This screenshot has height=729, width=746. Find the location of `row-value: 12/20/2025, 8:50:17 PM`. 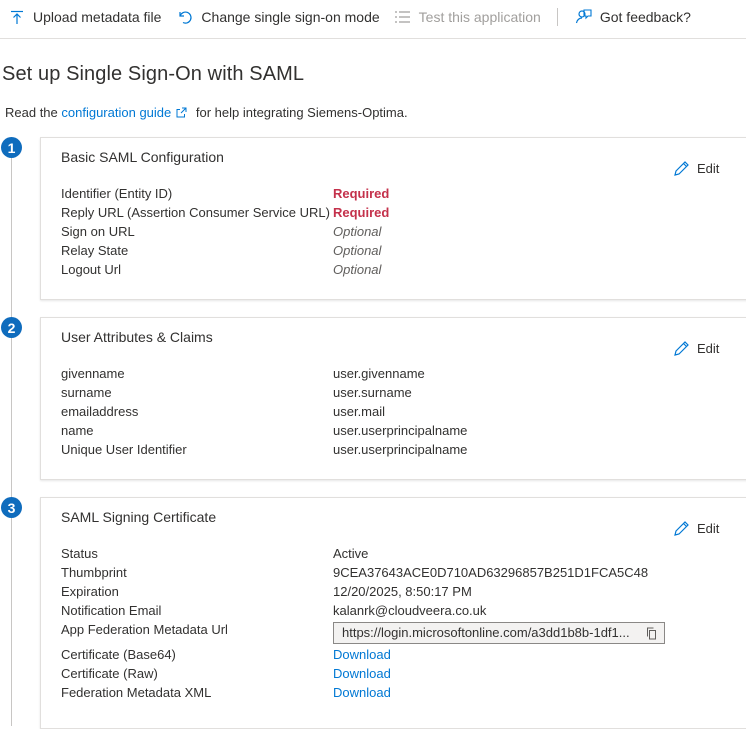

row-value: 12/20/2025, 8:50:17 PM is located at coordinates (402, 591).